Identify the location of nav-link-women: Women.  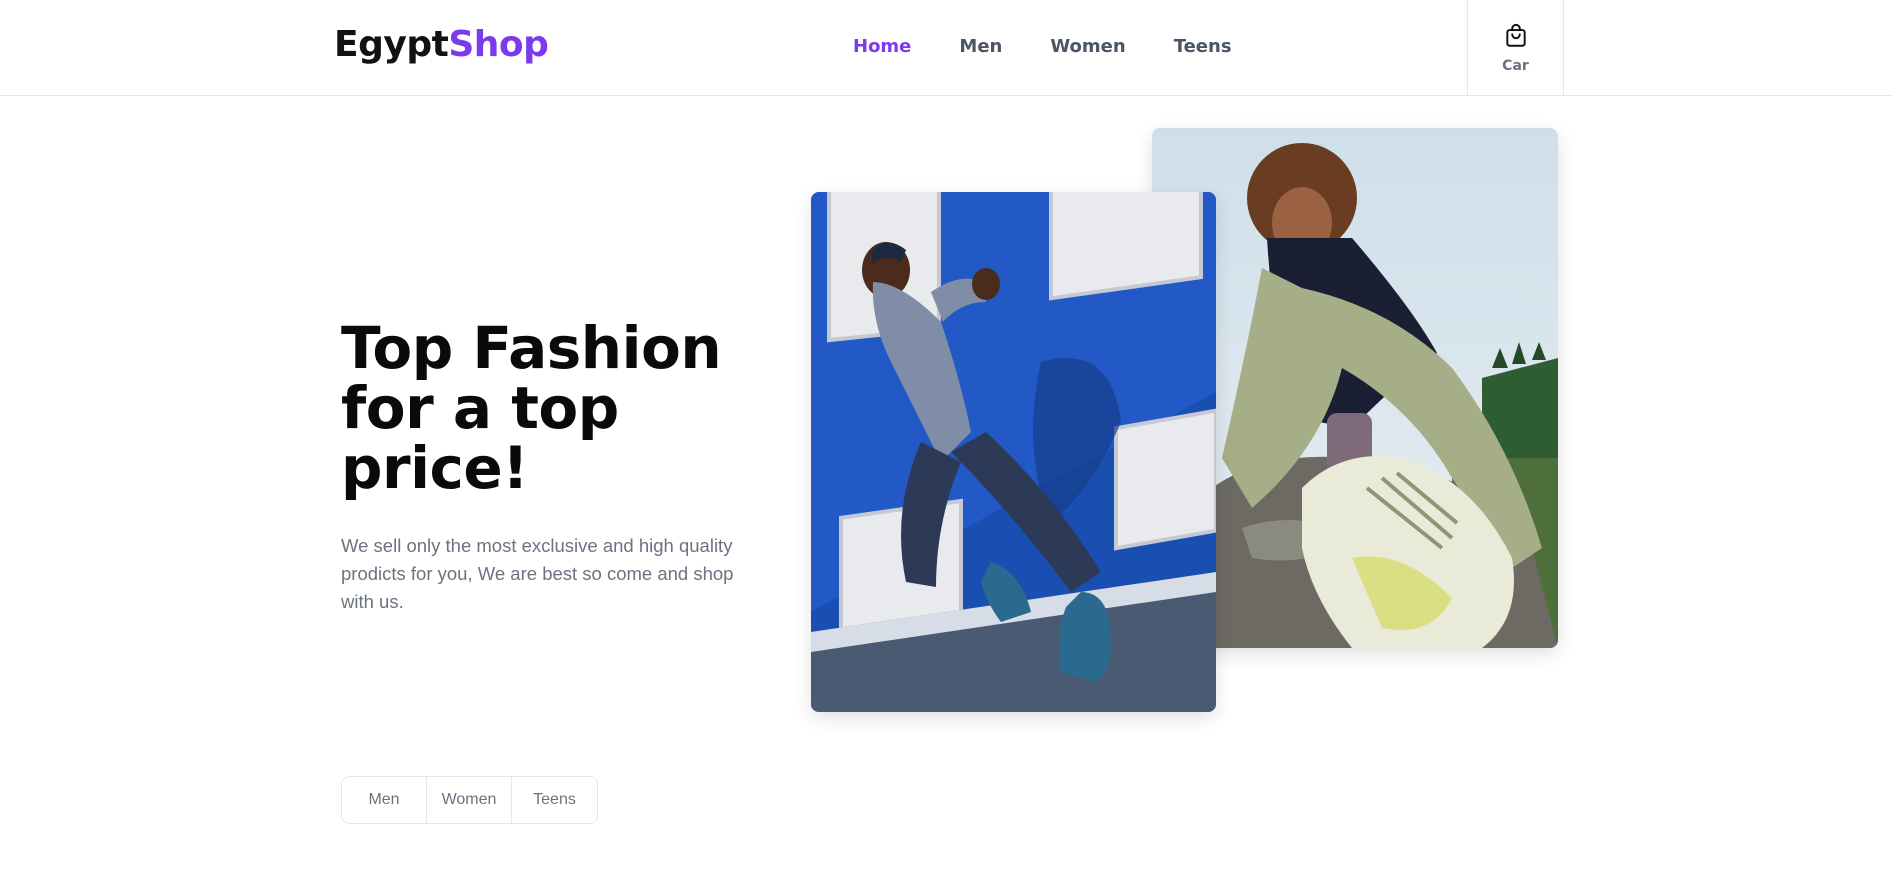
(1087, 46).